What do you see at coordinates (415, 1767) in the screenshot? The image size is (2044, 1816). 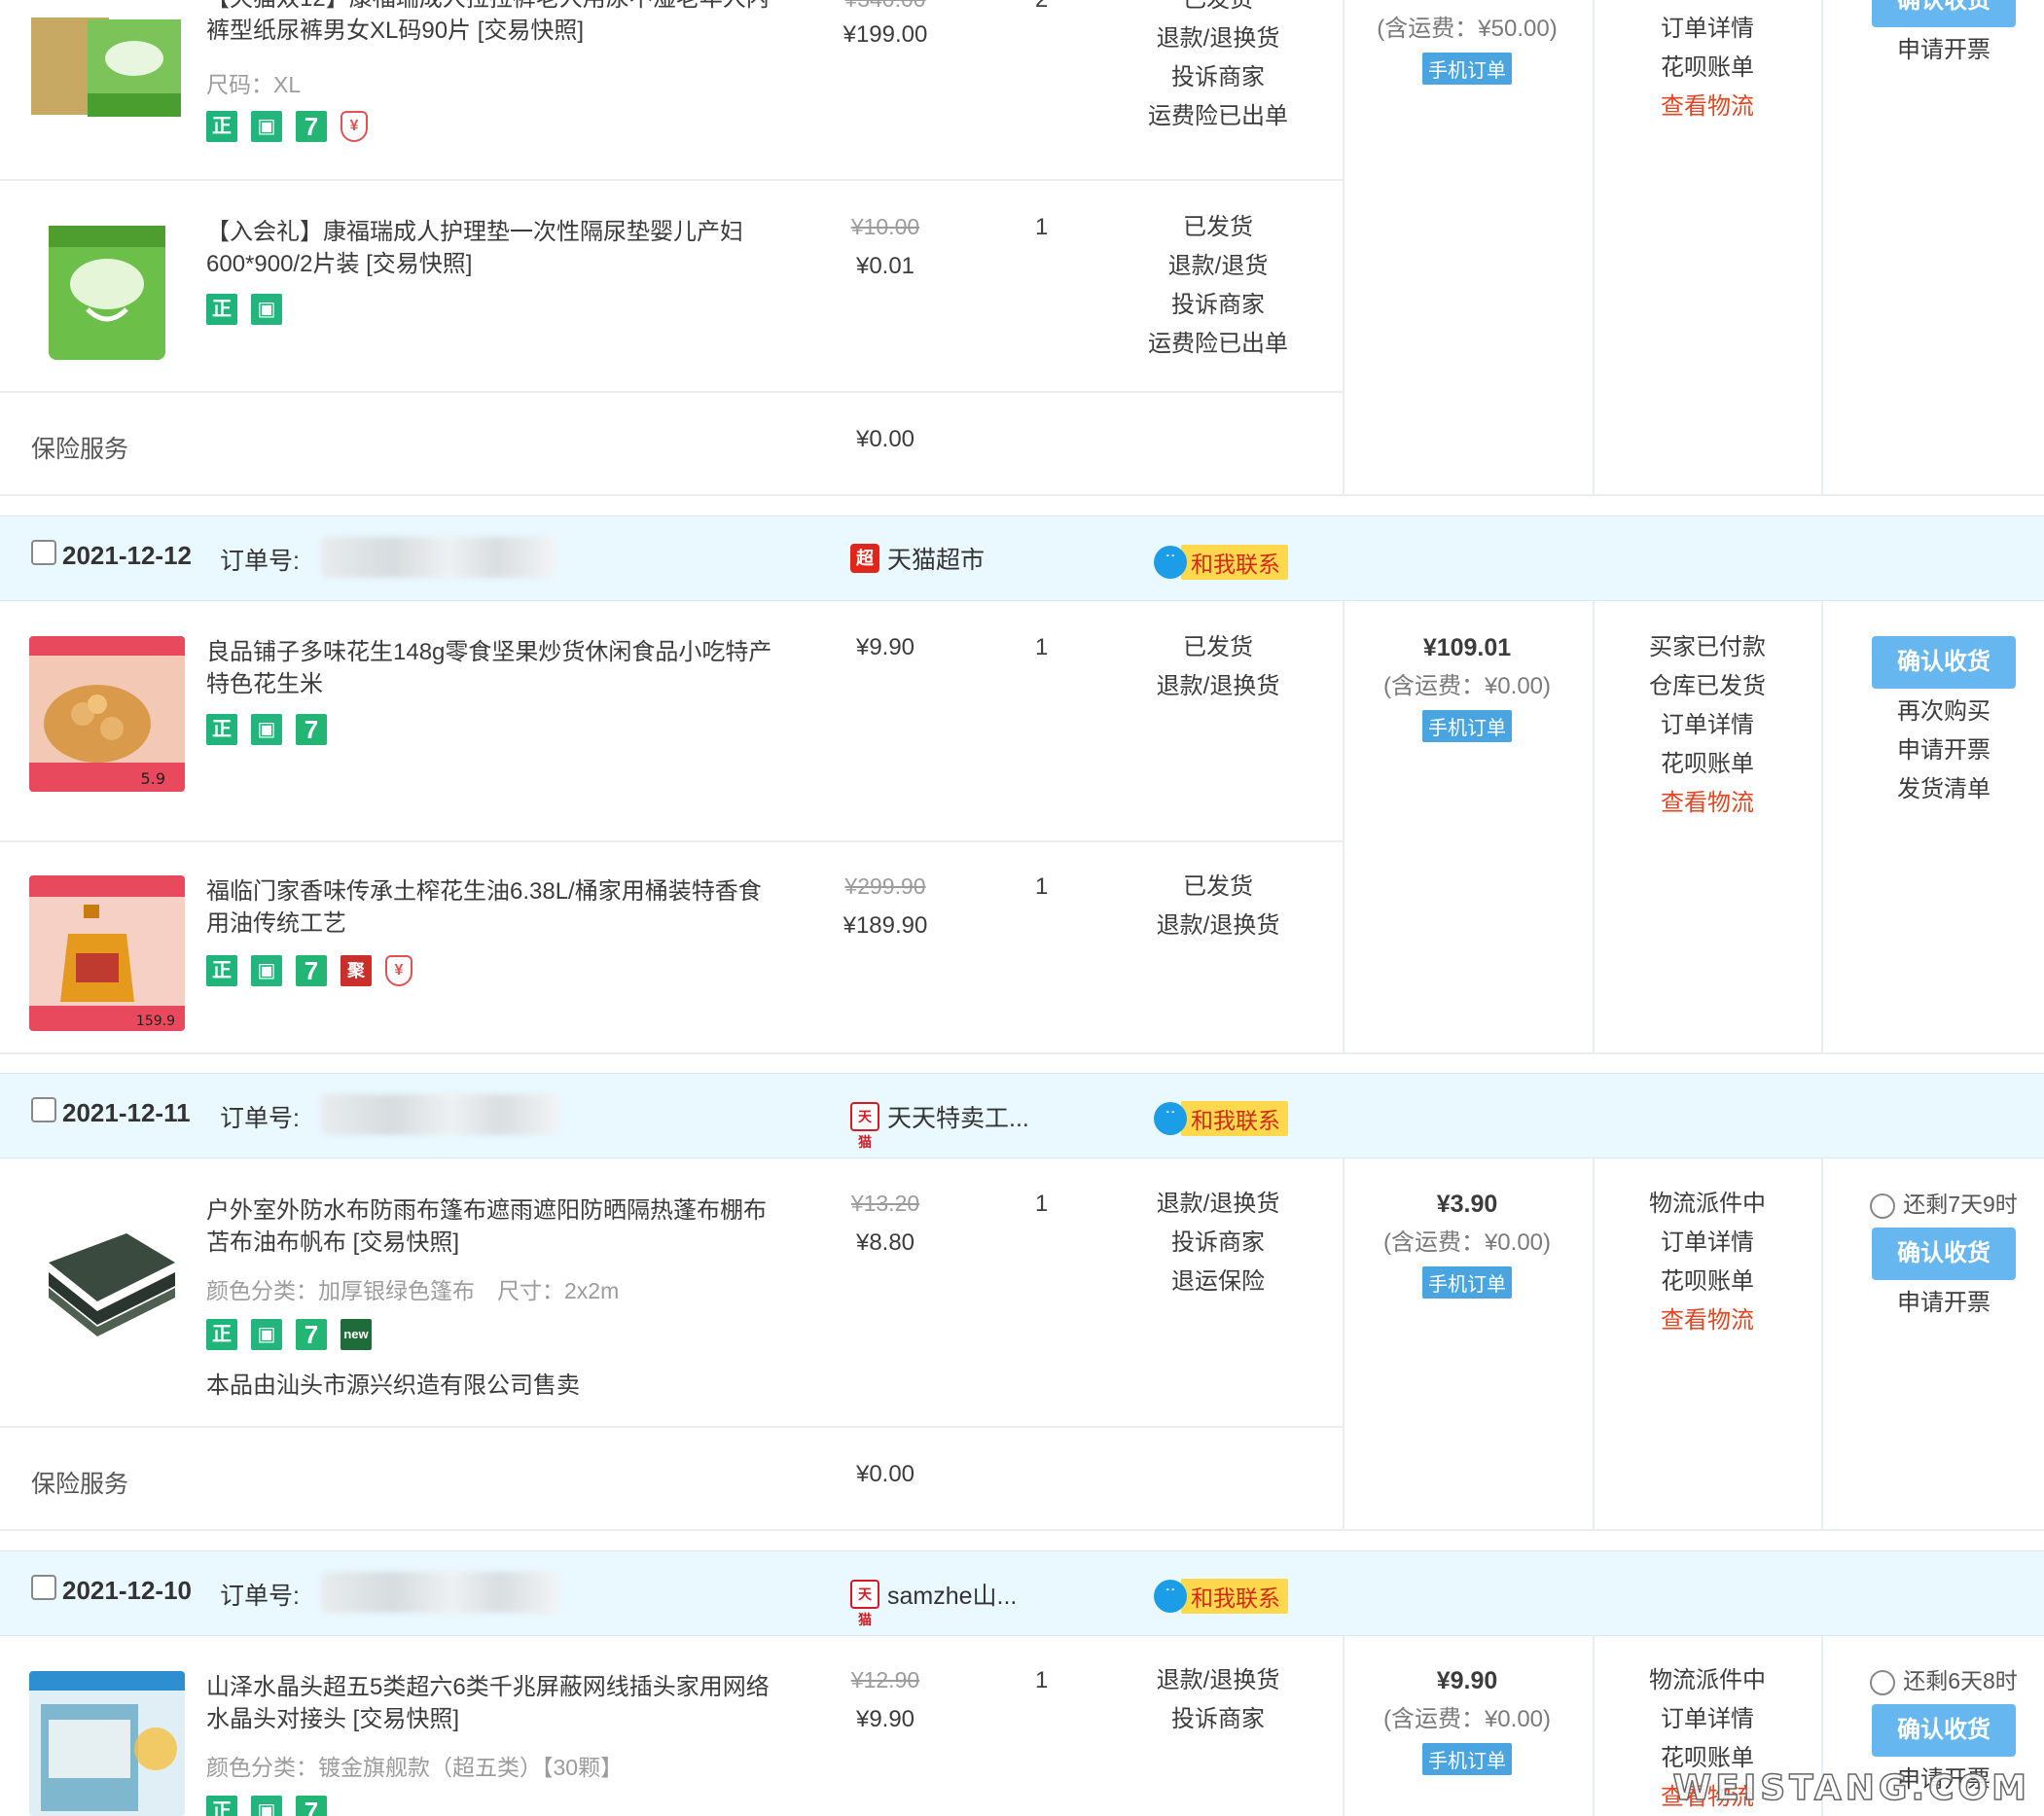 I see `product-sku: 颜色分类：镀金旗舰款（超五类）【30颗】` at bounding box center [415, 1767].